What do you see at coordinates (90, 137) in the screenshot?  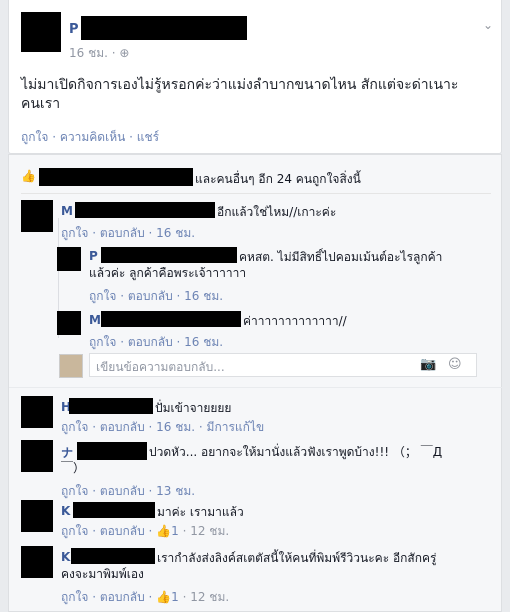 I see `post-actions: ถูกใจ · ความคิดเห็น · แชร์` at bounding box center [90, 137].